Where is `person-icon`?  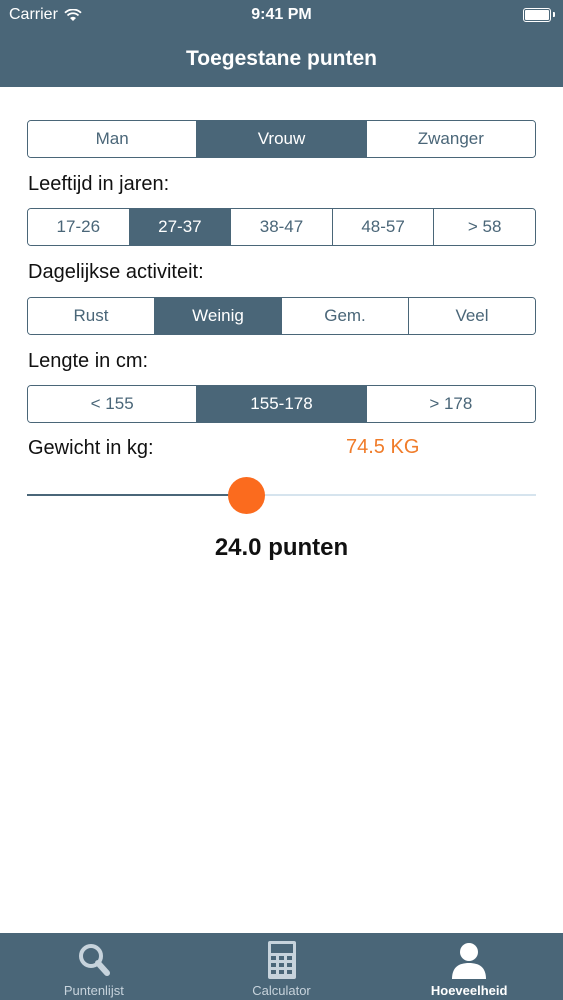
person-icon is located at coordinates (469, 961).